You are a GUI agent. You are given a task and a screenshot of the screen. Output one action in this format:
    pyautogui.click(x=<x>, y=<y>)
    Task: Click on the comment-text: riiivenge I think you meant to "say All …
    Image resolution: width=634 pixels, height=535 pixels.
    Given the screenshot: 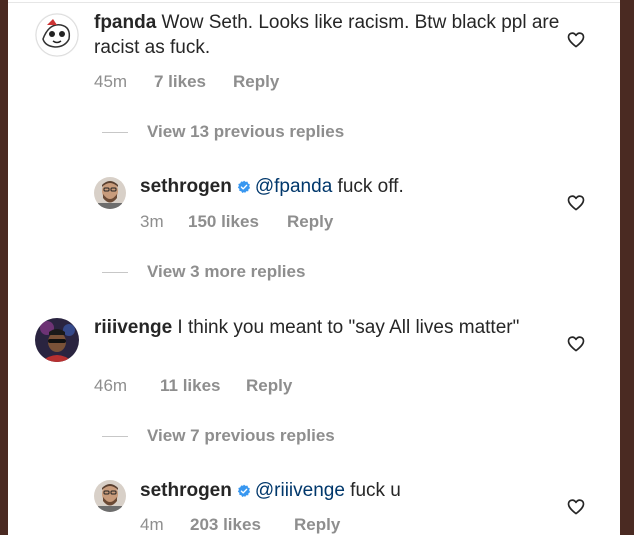 What is the action you would take?
    pyautogui.click(x=319, y=327)
    